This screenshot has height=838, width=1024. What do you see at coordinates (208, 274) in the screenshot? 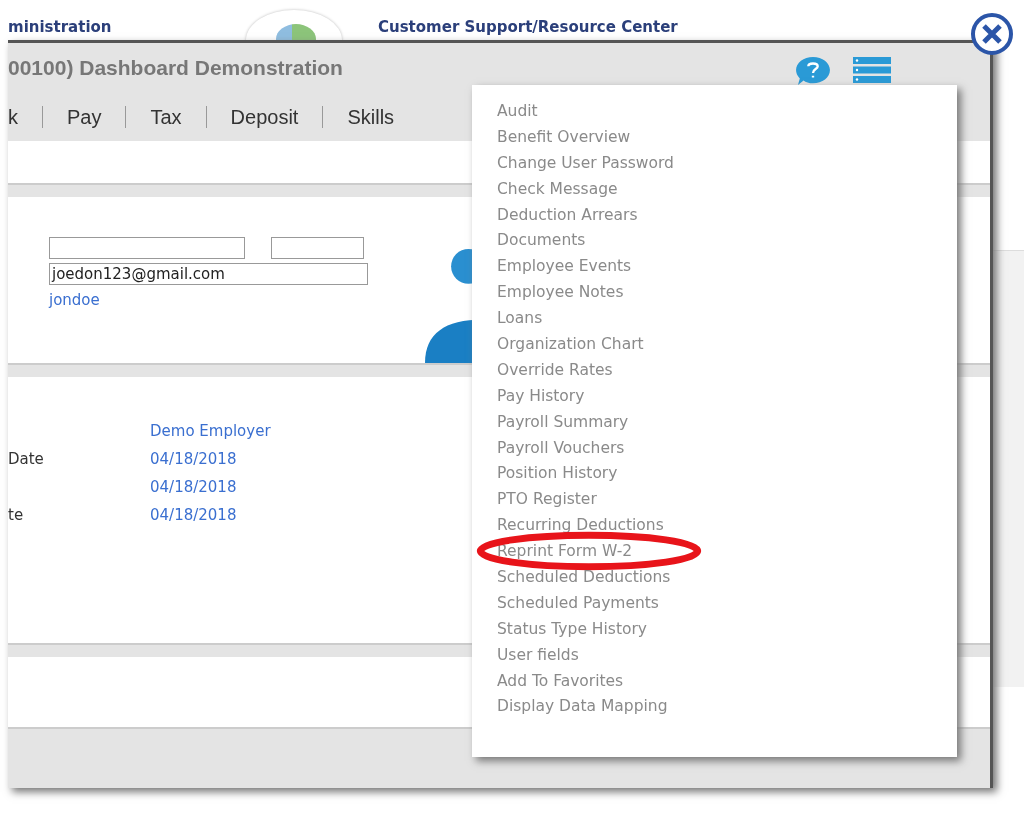
I see `email-field: joedon123@gmail.com` at bounding box center [208, 274].